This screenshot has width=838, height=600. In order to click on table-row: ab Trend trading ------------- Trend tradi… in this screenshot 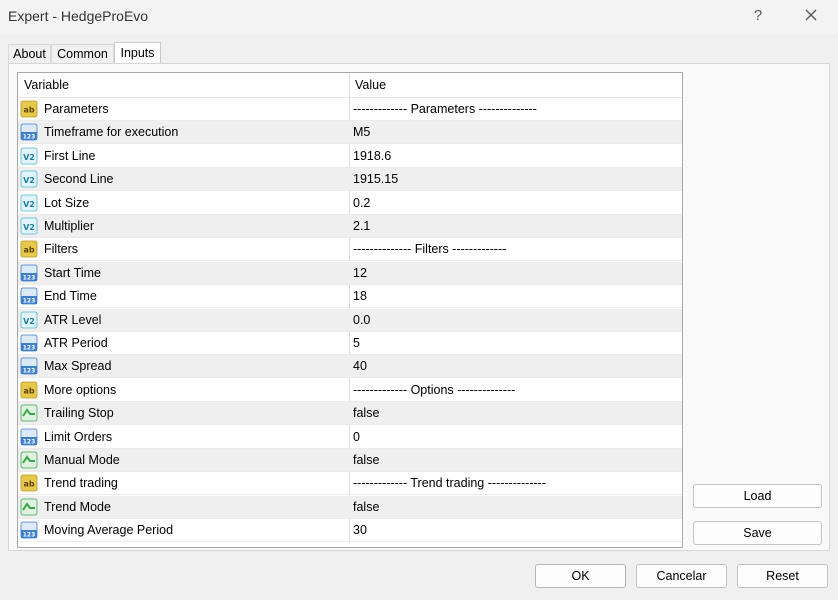, I will do `click(350, 484)`.